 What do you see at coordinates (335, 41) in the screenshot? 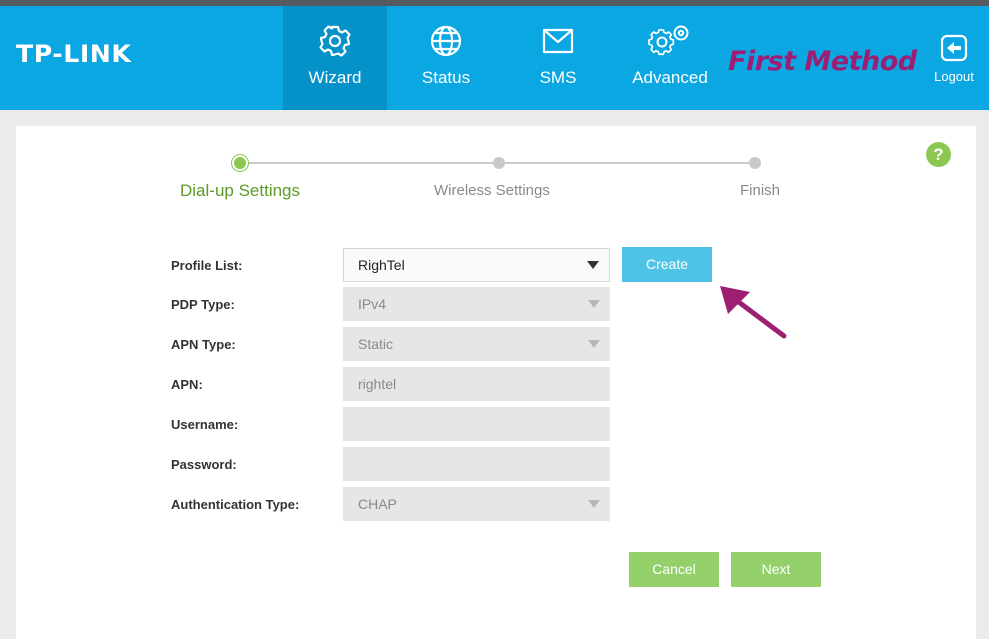
I see `gear-icon` at bounding box center [335, 41].